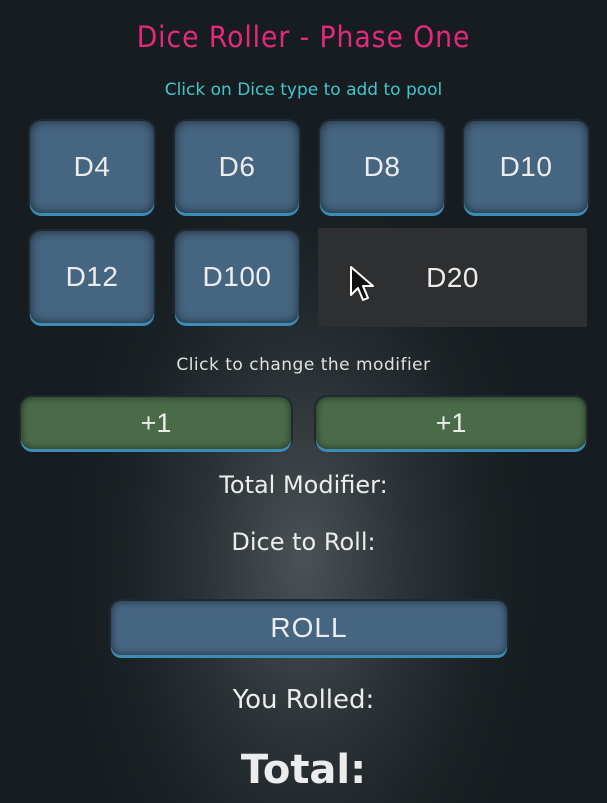  I want to click on you-rolled-label: You Rolled:, so click(303, 700).